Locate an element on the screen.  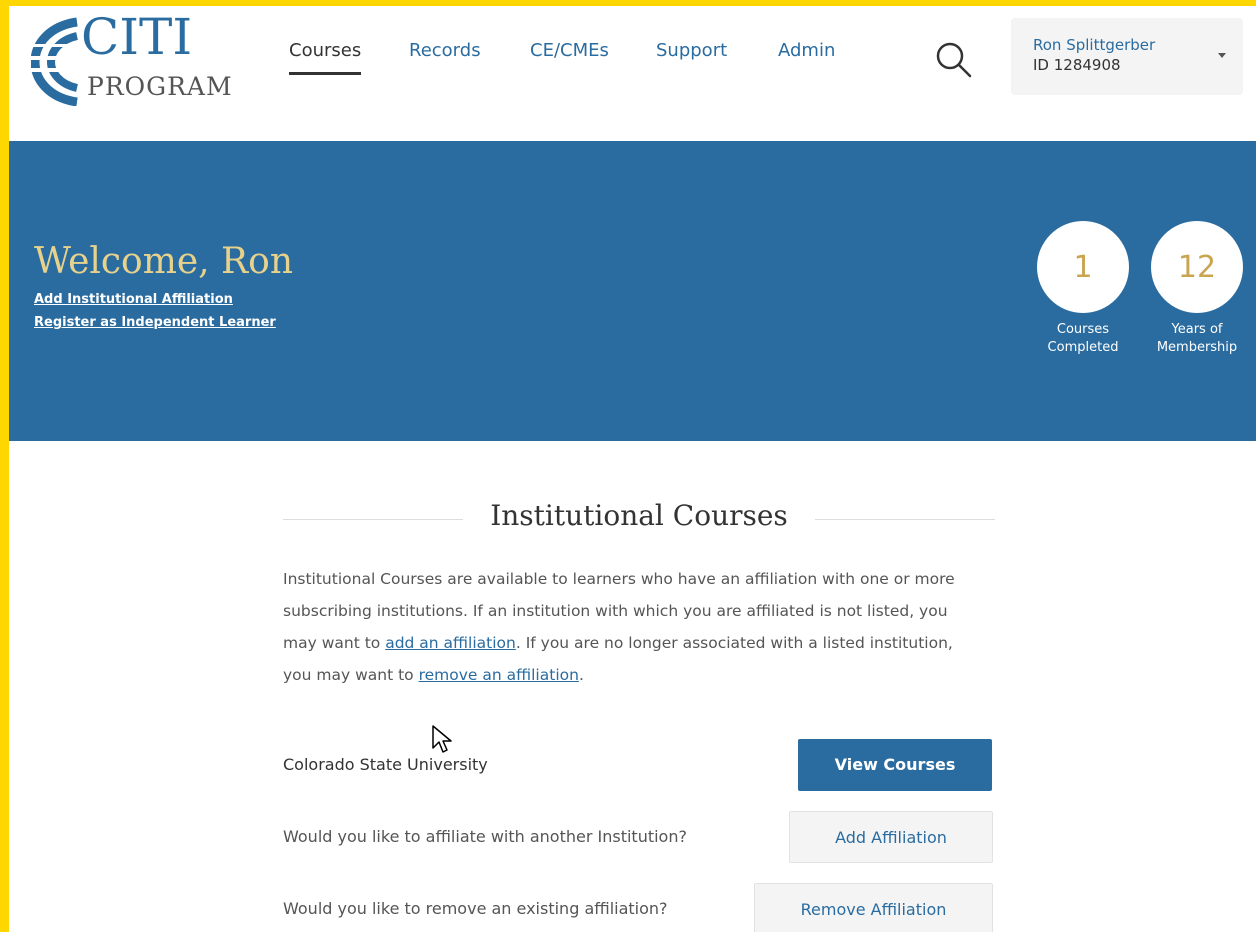
view-courses-button: View Courses is located at coordinates (895, 765).